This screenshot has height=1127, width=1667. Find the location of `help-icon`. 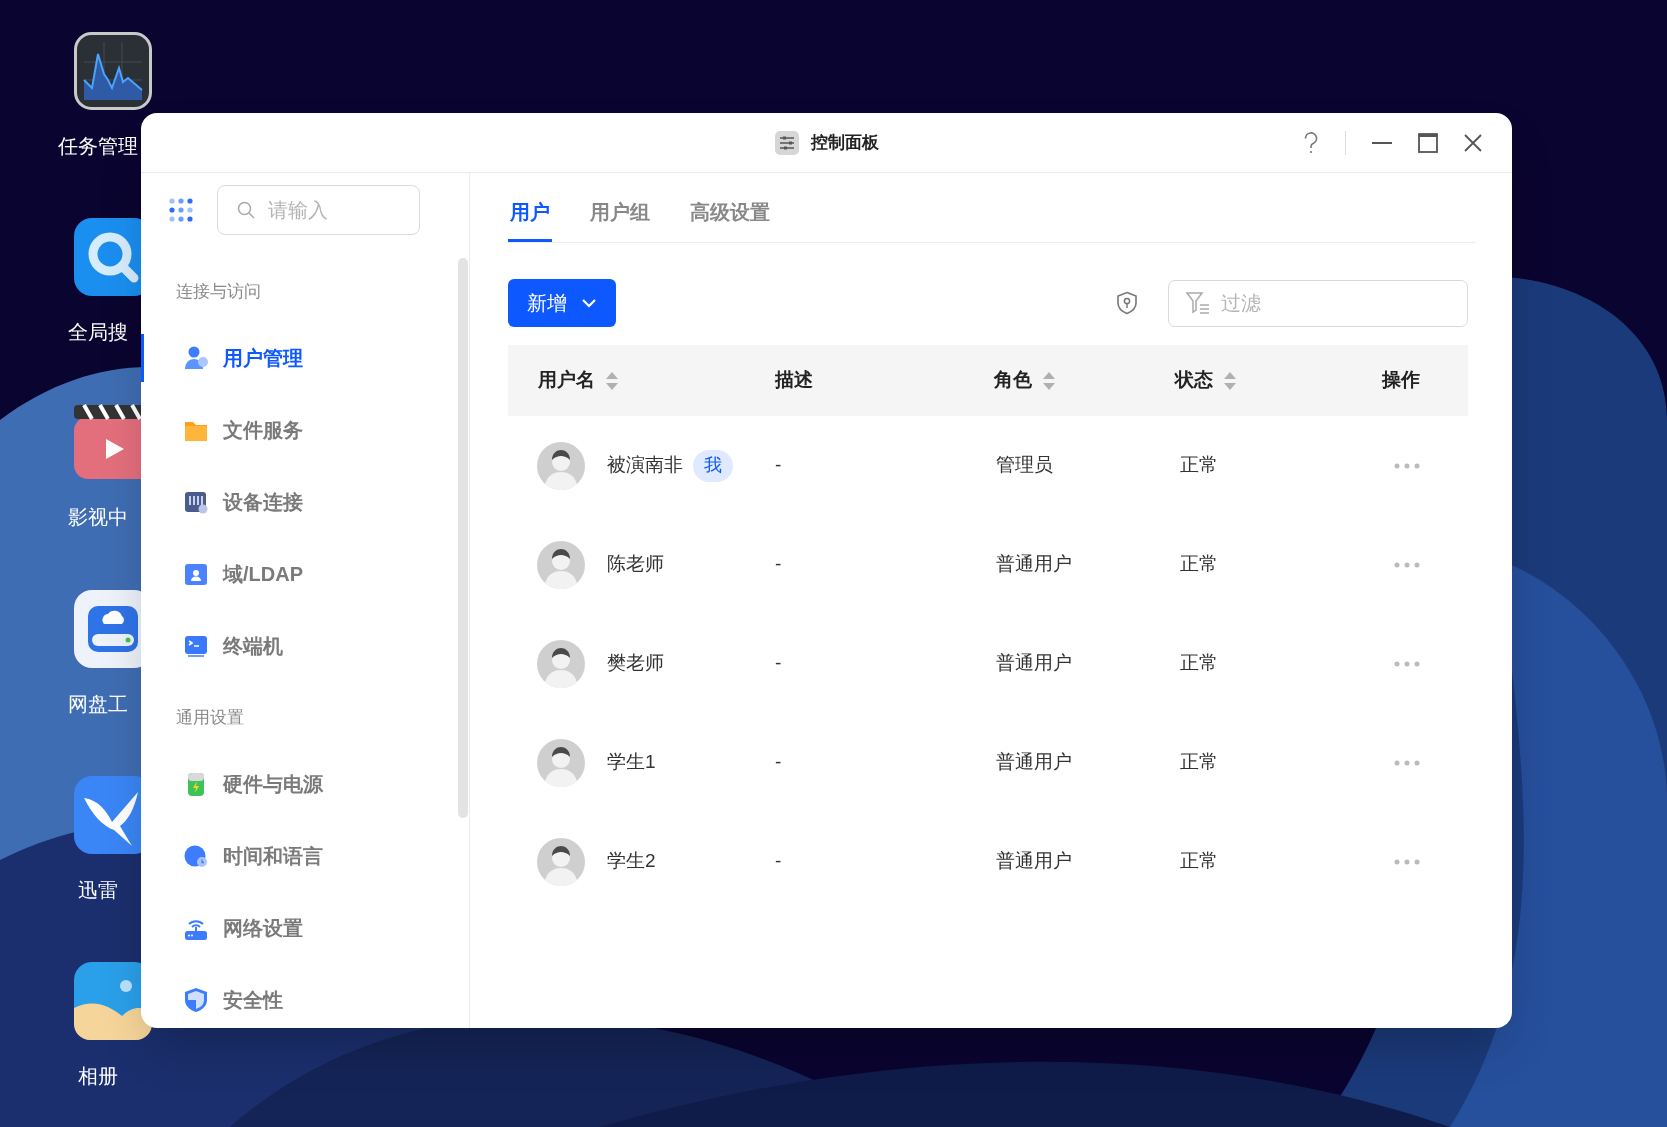

help-icon is located at coordinates (1311, 142).